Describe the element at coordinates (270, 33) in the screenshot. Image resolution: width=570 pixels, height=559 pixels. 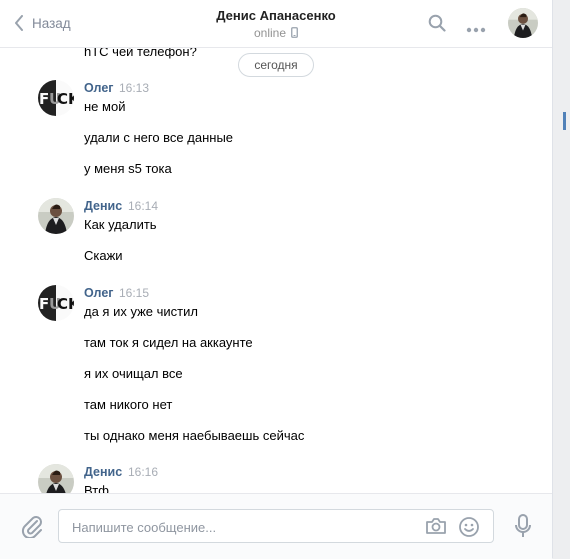
I see `status-text: online` at that location.